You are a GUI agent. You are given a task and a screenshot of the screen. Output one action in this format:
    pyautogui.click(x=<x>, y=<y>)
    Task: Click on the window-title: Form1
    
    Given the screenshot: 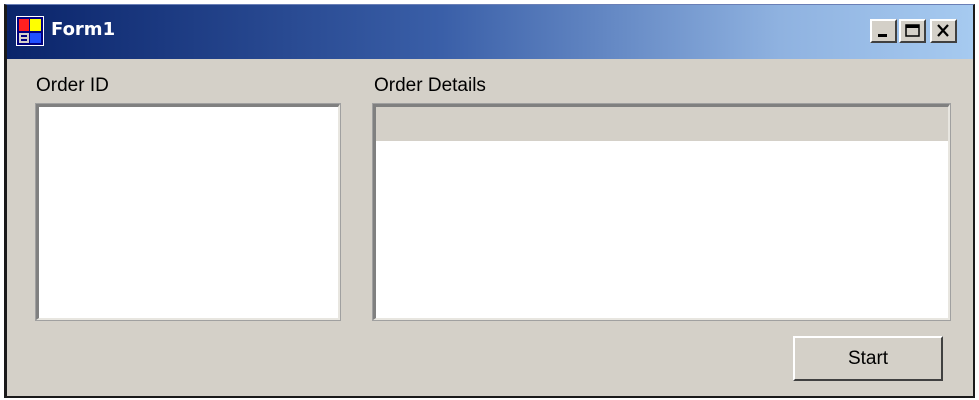 What is the action you would take?
    pyautogui.click(x=83, y=29)
    